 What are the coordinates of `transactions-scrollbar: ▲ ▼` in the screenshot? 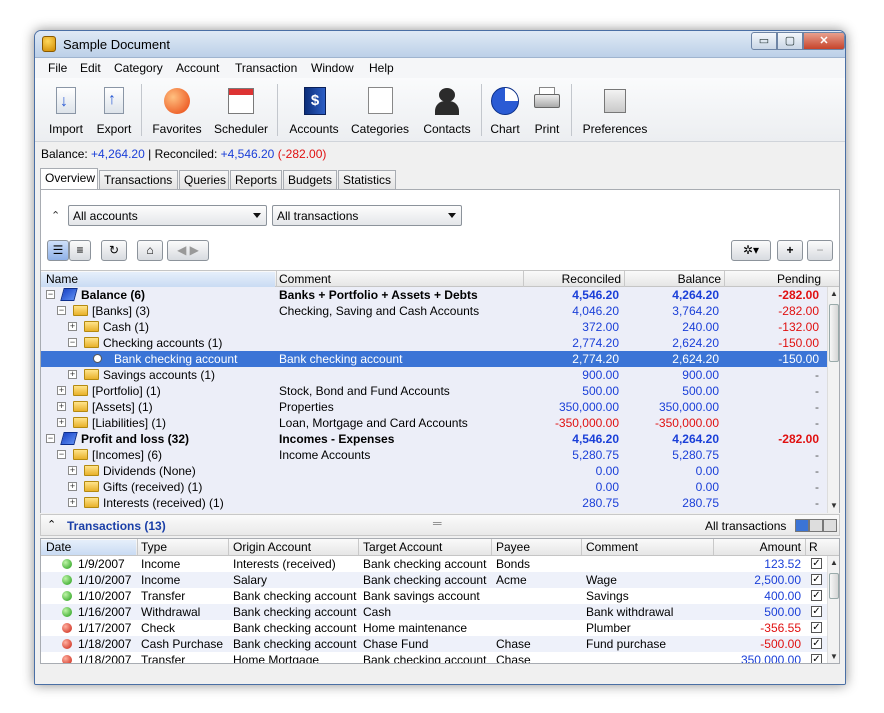 It's located at (833, 609).